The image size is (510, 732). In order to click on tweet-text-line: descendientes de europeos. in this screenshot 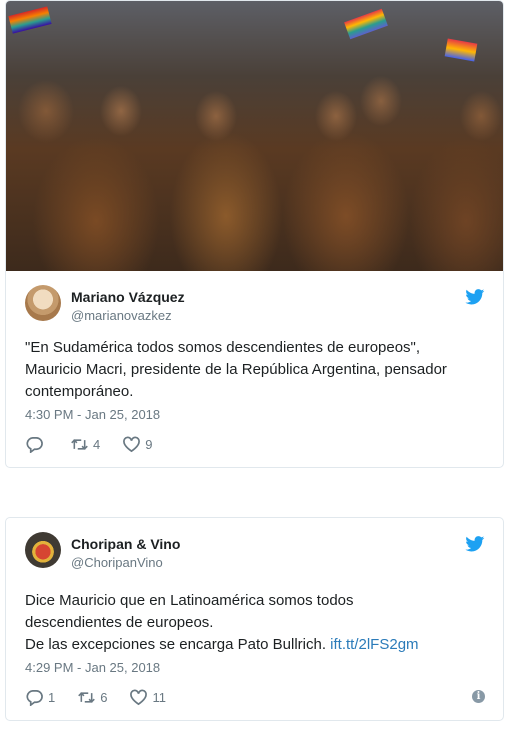, I will do `click(119, 622)`.